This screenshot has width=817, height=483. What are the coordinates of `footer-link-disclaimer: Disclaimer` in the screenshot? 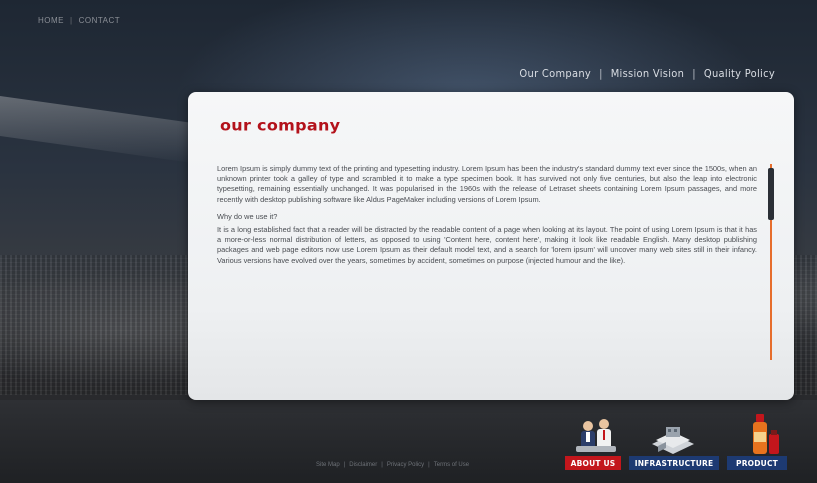 It's located at (363, 465).